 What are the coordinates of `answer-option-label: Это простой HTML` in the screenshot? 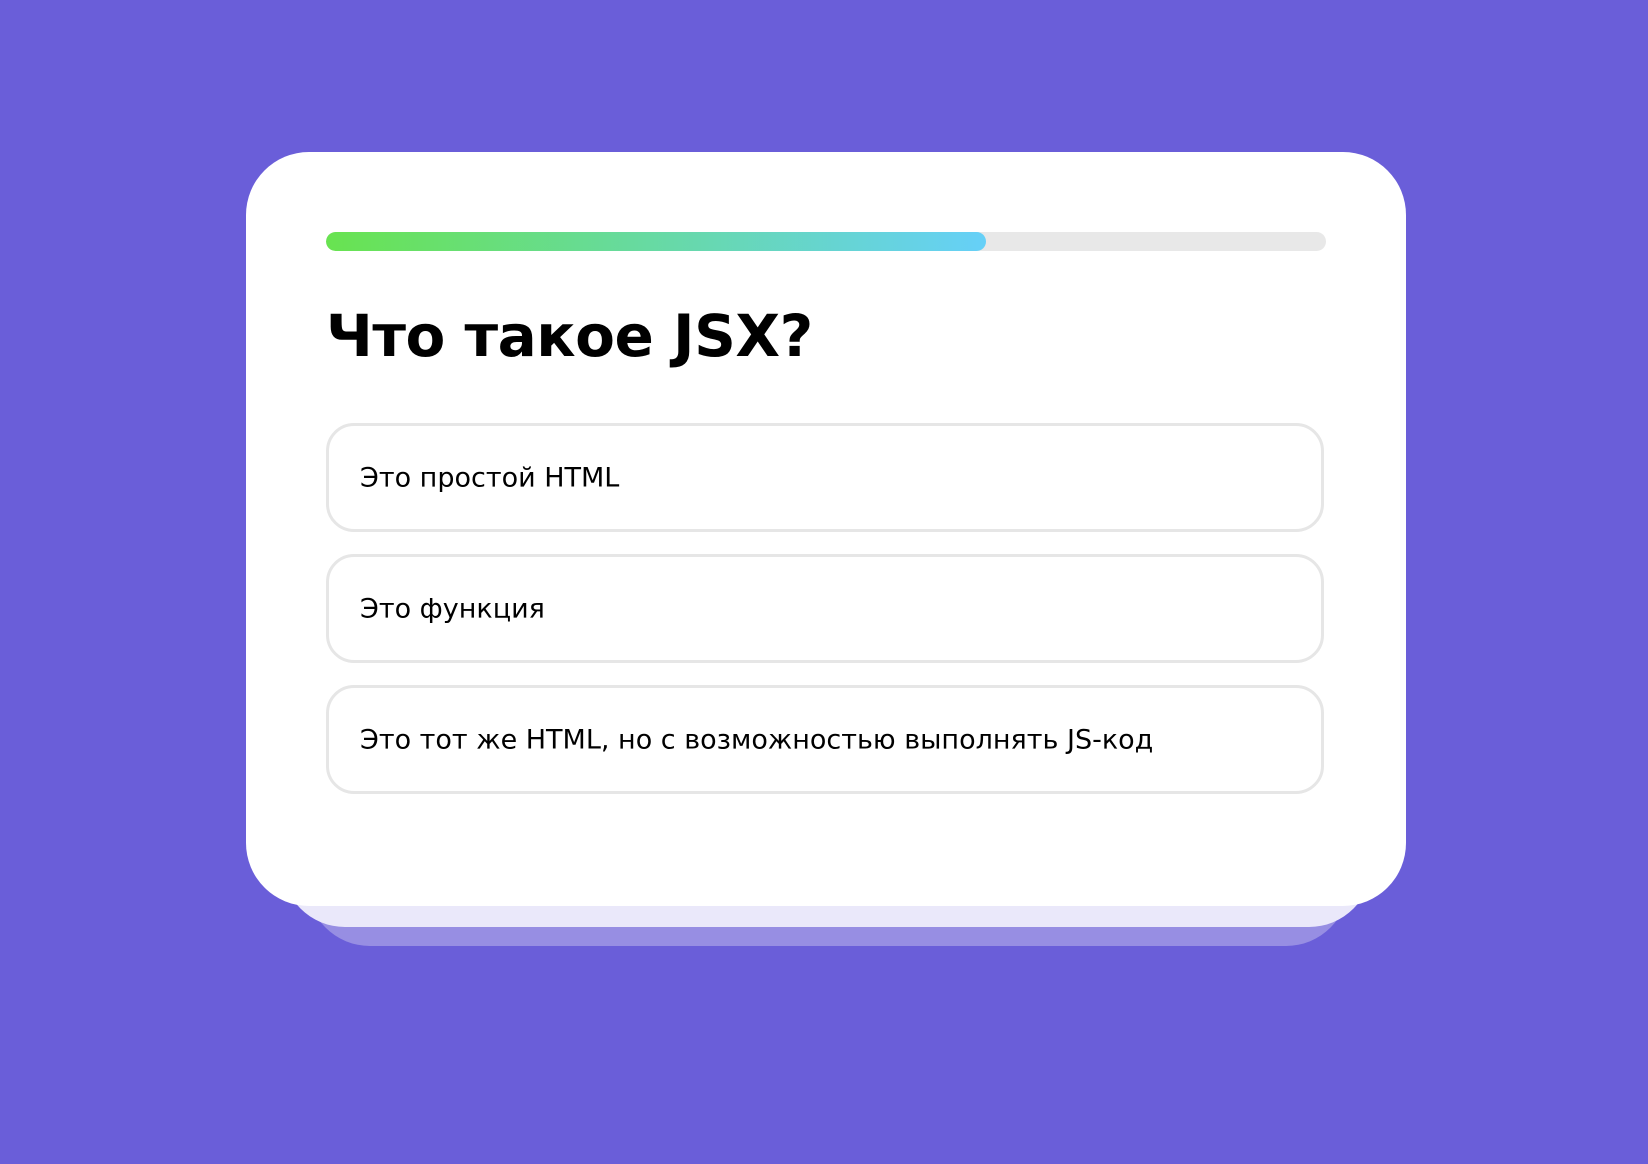 It's located at (490, 477).